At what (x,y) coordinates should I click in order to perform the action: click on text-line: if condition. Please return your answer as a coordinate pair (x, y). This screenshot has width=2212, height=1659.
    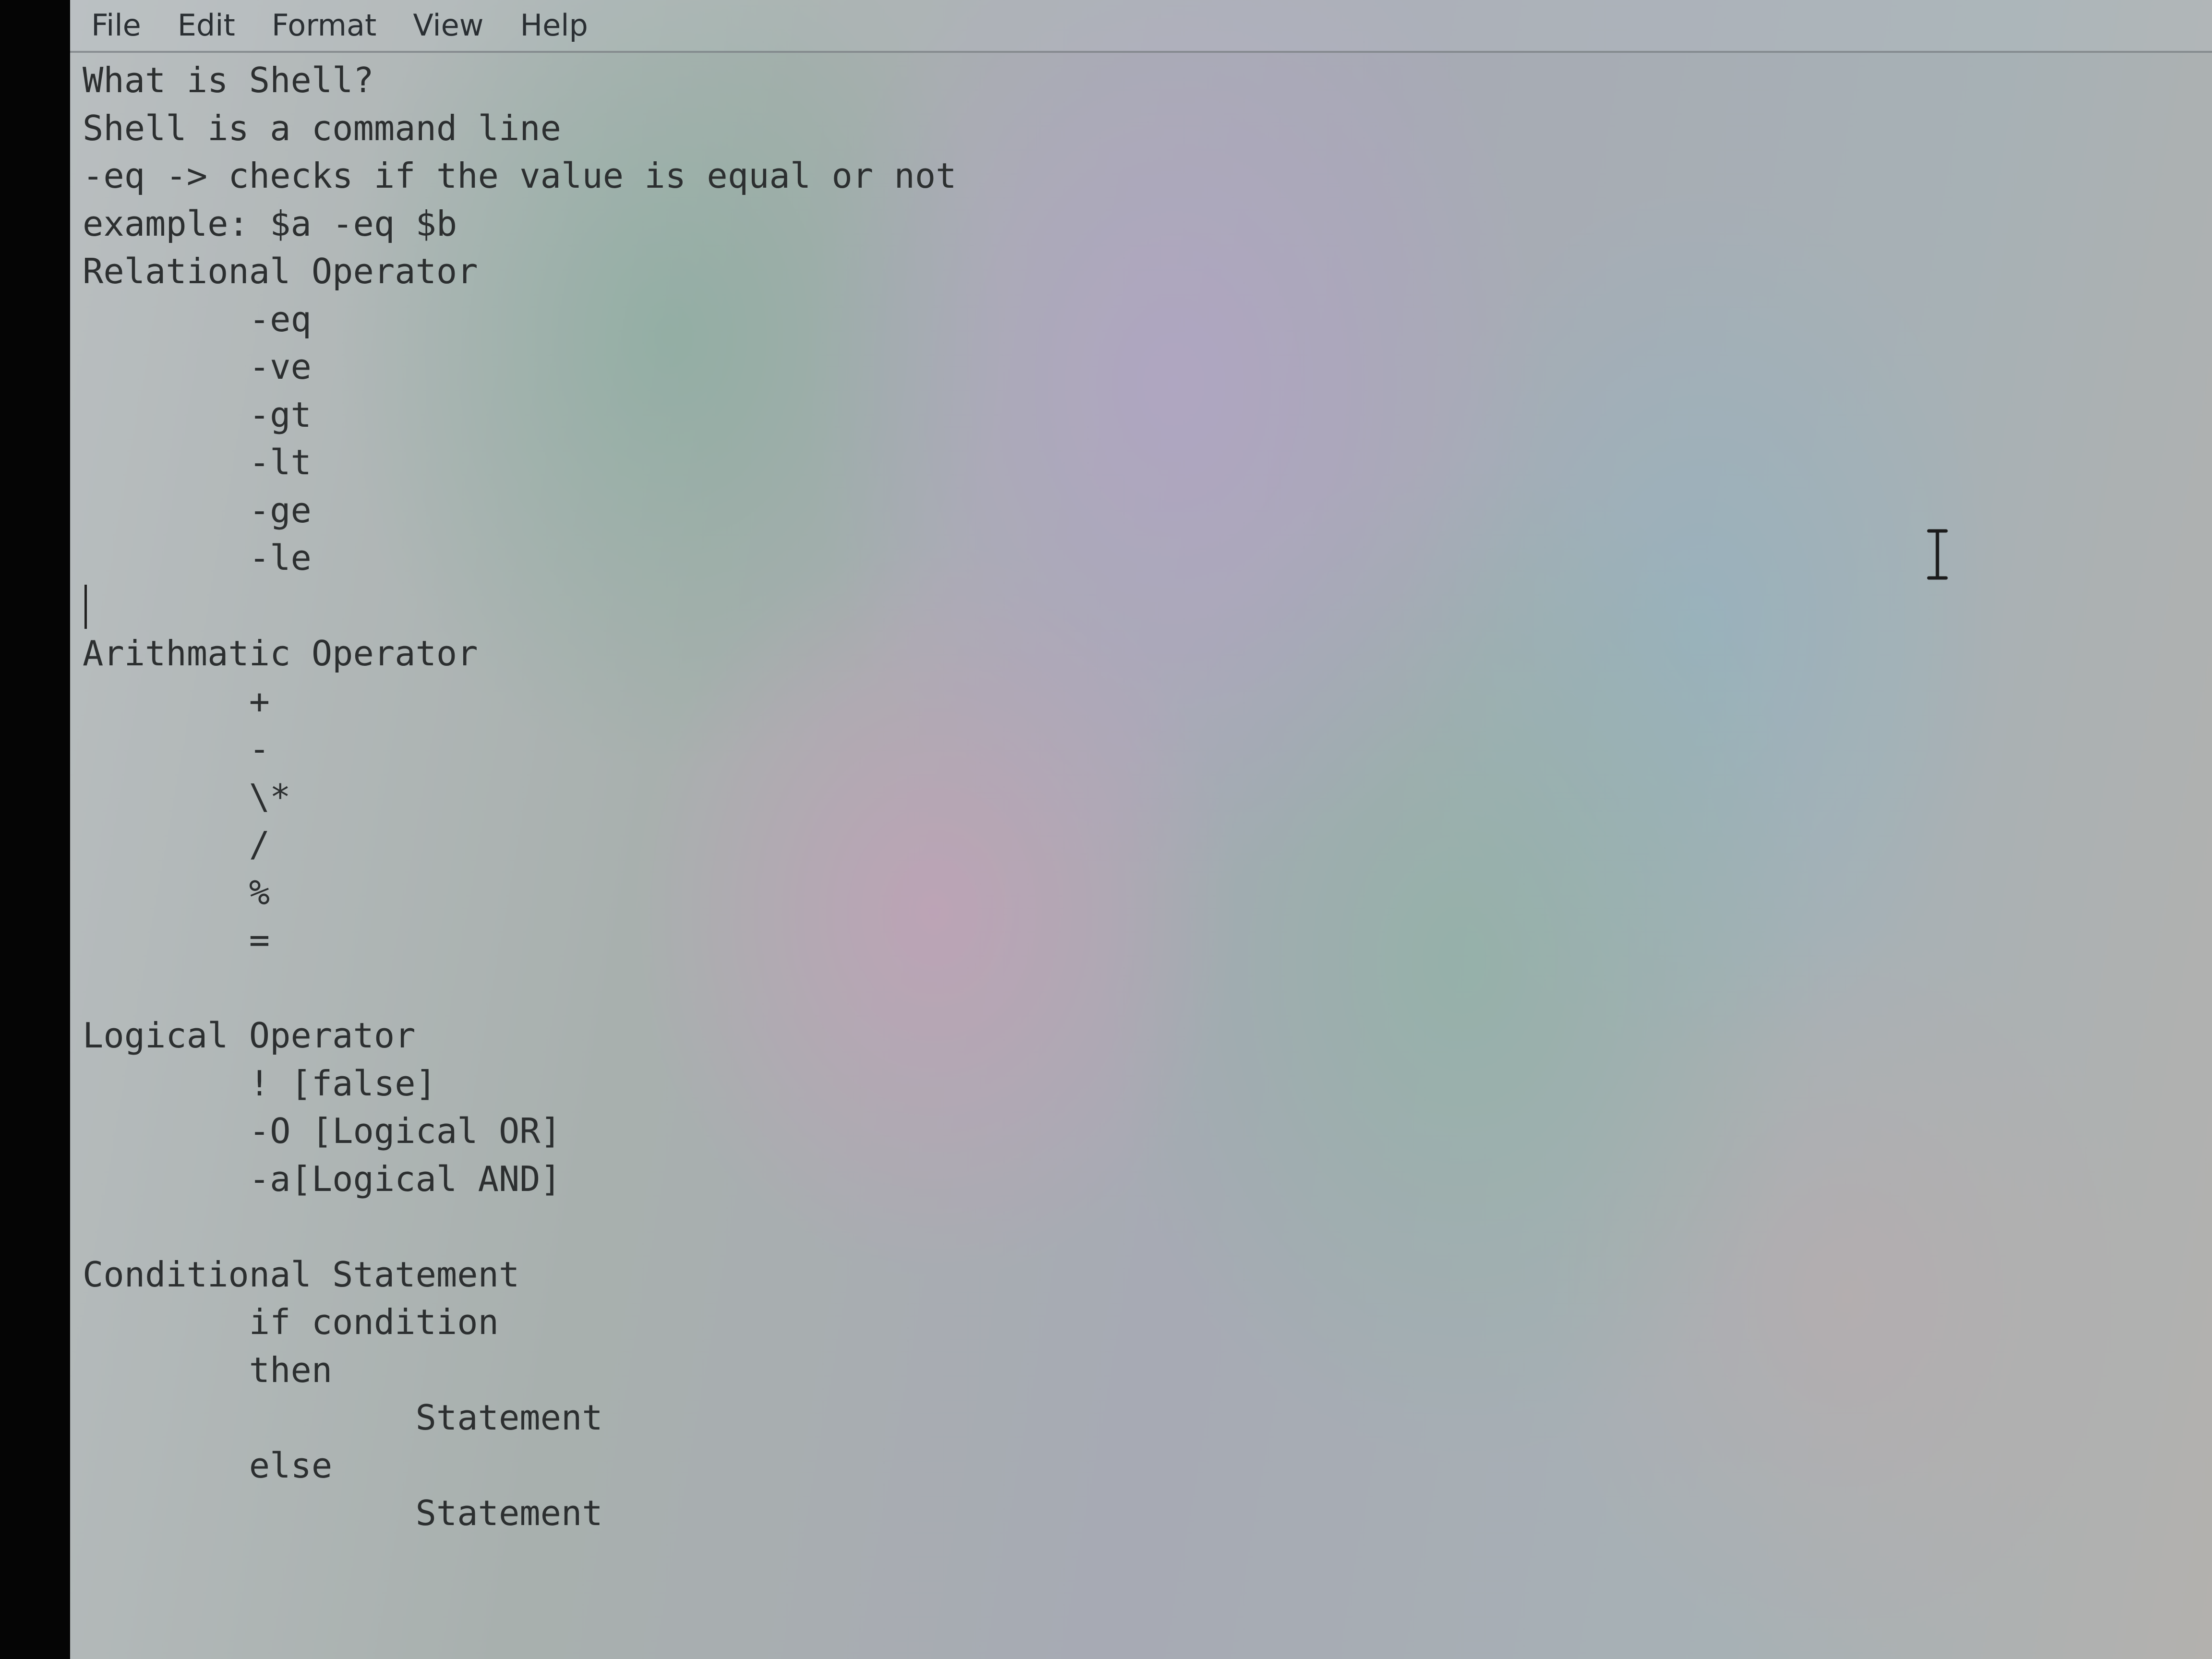
    Looking at the image, I should click on (291, 1322).